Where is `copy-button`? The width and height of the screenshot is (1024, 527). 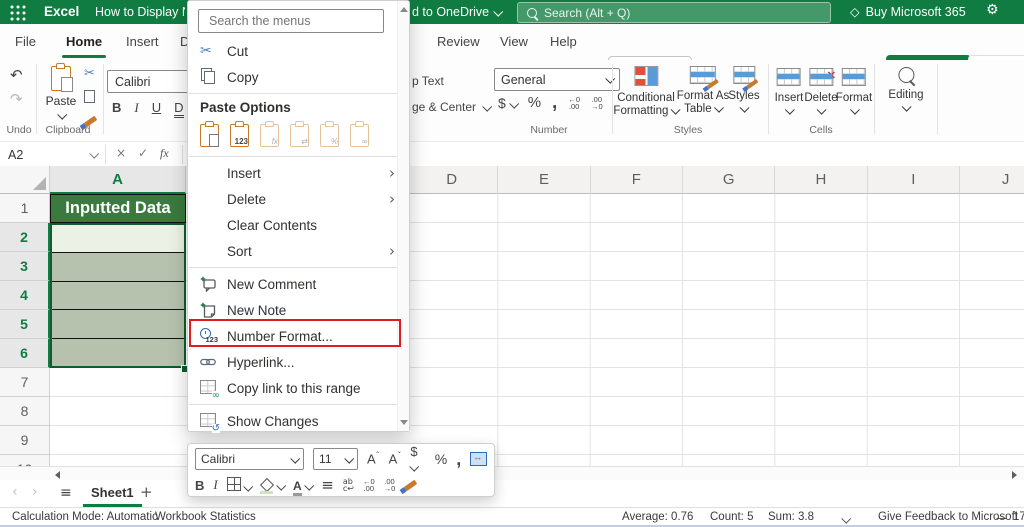 copy-button is located at coordinates (88, 96).